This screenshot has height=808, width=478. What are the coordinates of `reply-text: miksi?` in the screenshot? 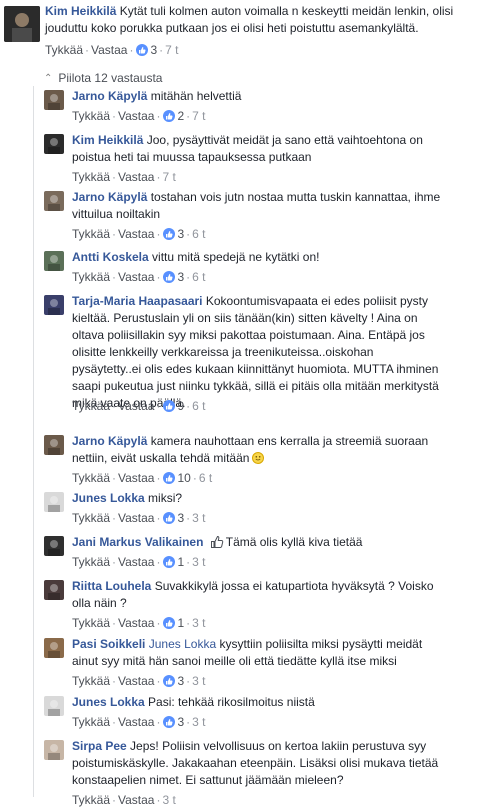 It's located at (165, 498).